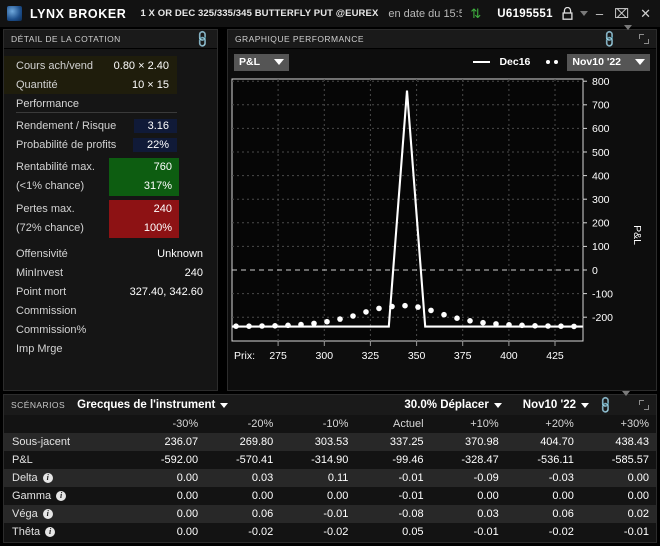 This screenshot has width=660, height=546. Describe the element at coordinates (193, 272) in the screenshot. I see `min-invest-value: 240` at that location.